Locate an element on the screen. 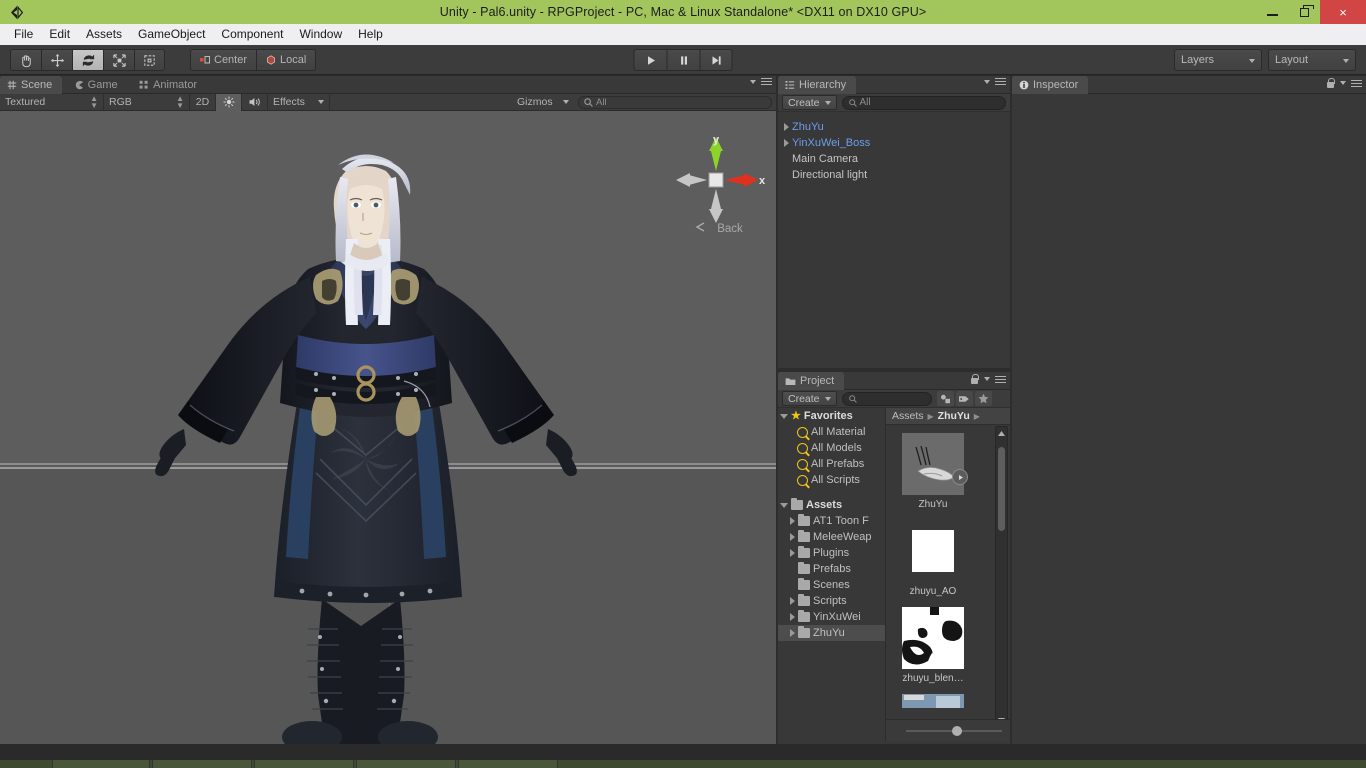 The image size is (1366, 768). asset-zoom-slider is located at coordinates (948, 730).